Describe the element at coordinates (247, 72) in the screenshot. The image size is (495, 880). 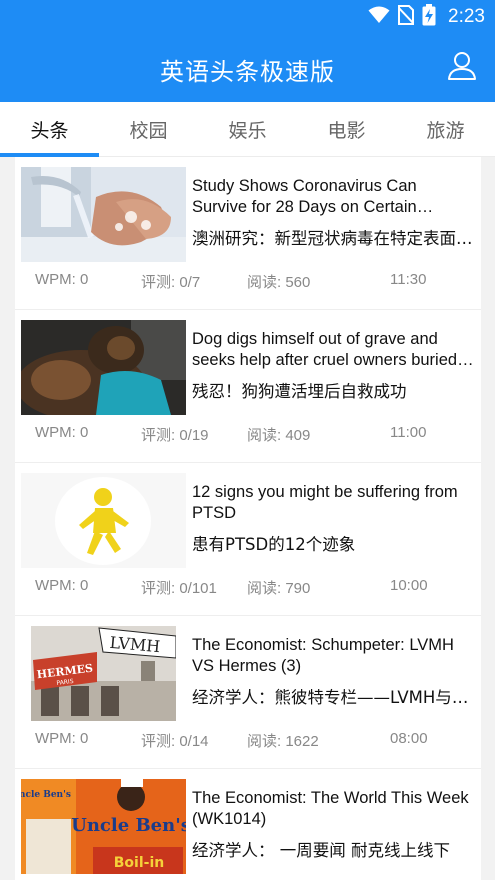
I see `app-title: 英语头条极速版` at that location.